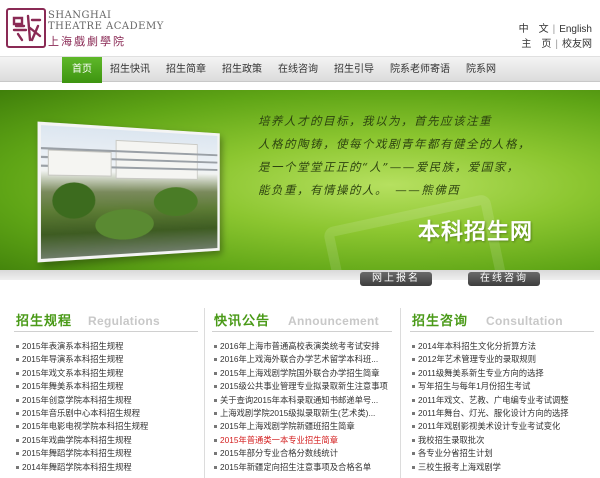 Image resolution: width=600 pixels, height=478 pixels. Describe the element at coordinates (26, 28) in the screenshot. I see `academy-logo-icon` at that location.